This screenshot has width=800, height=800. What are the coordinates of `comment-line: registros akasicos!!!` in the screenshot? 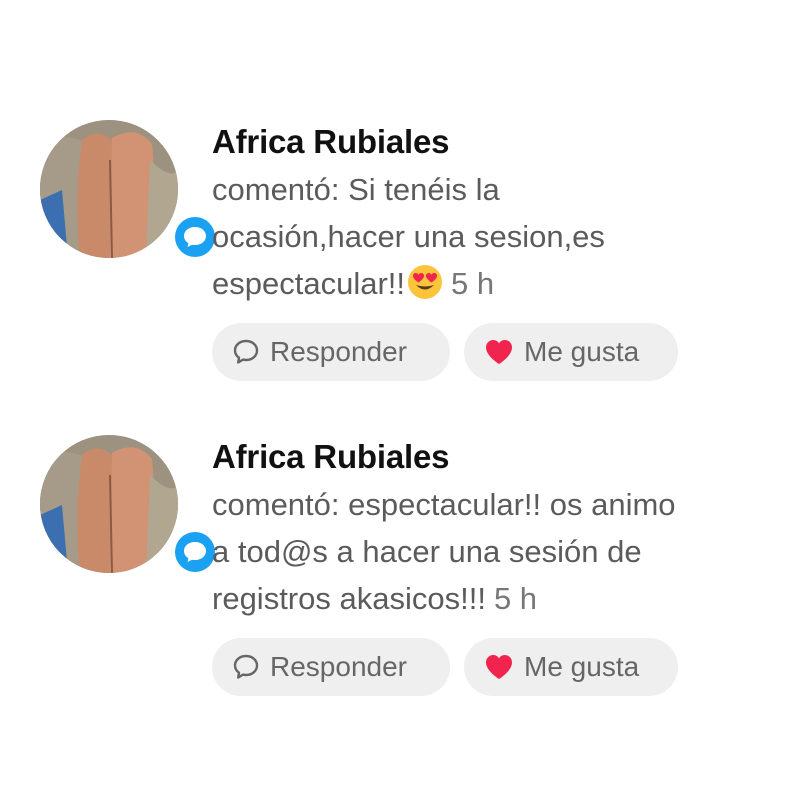 It's located at (349, 598).